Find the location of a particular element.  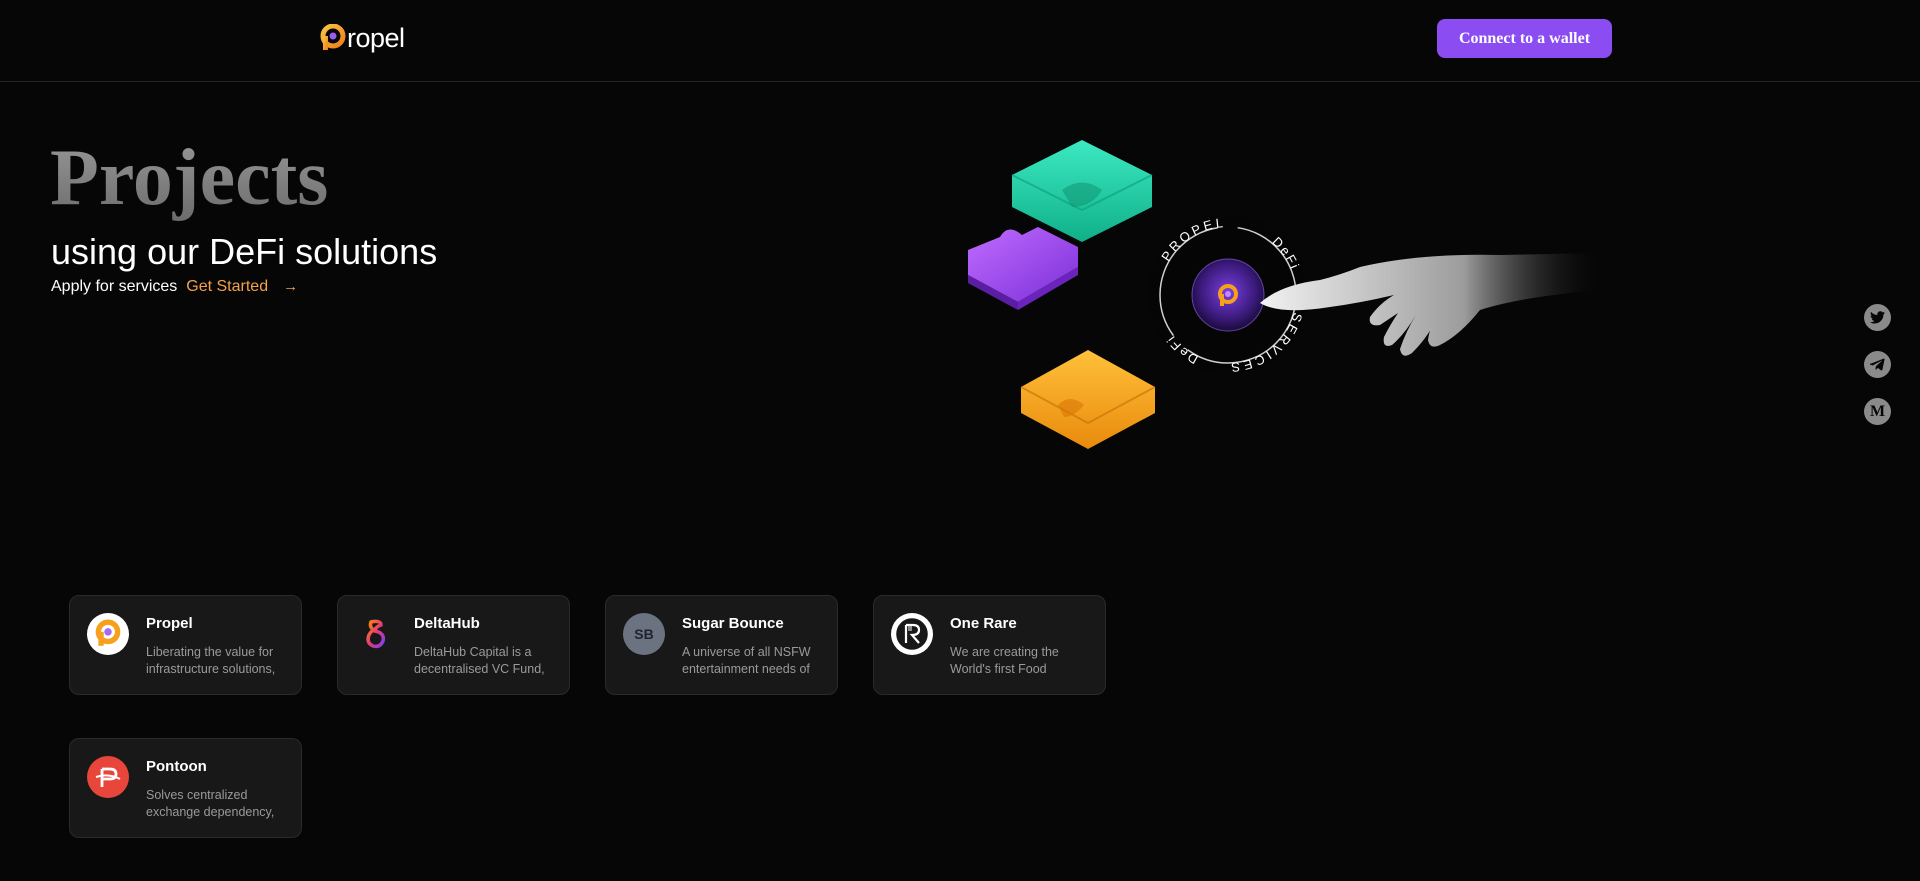

propel-logo: ropel is located at coordinates (362, 38).